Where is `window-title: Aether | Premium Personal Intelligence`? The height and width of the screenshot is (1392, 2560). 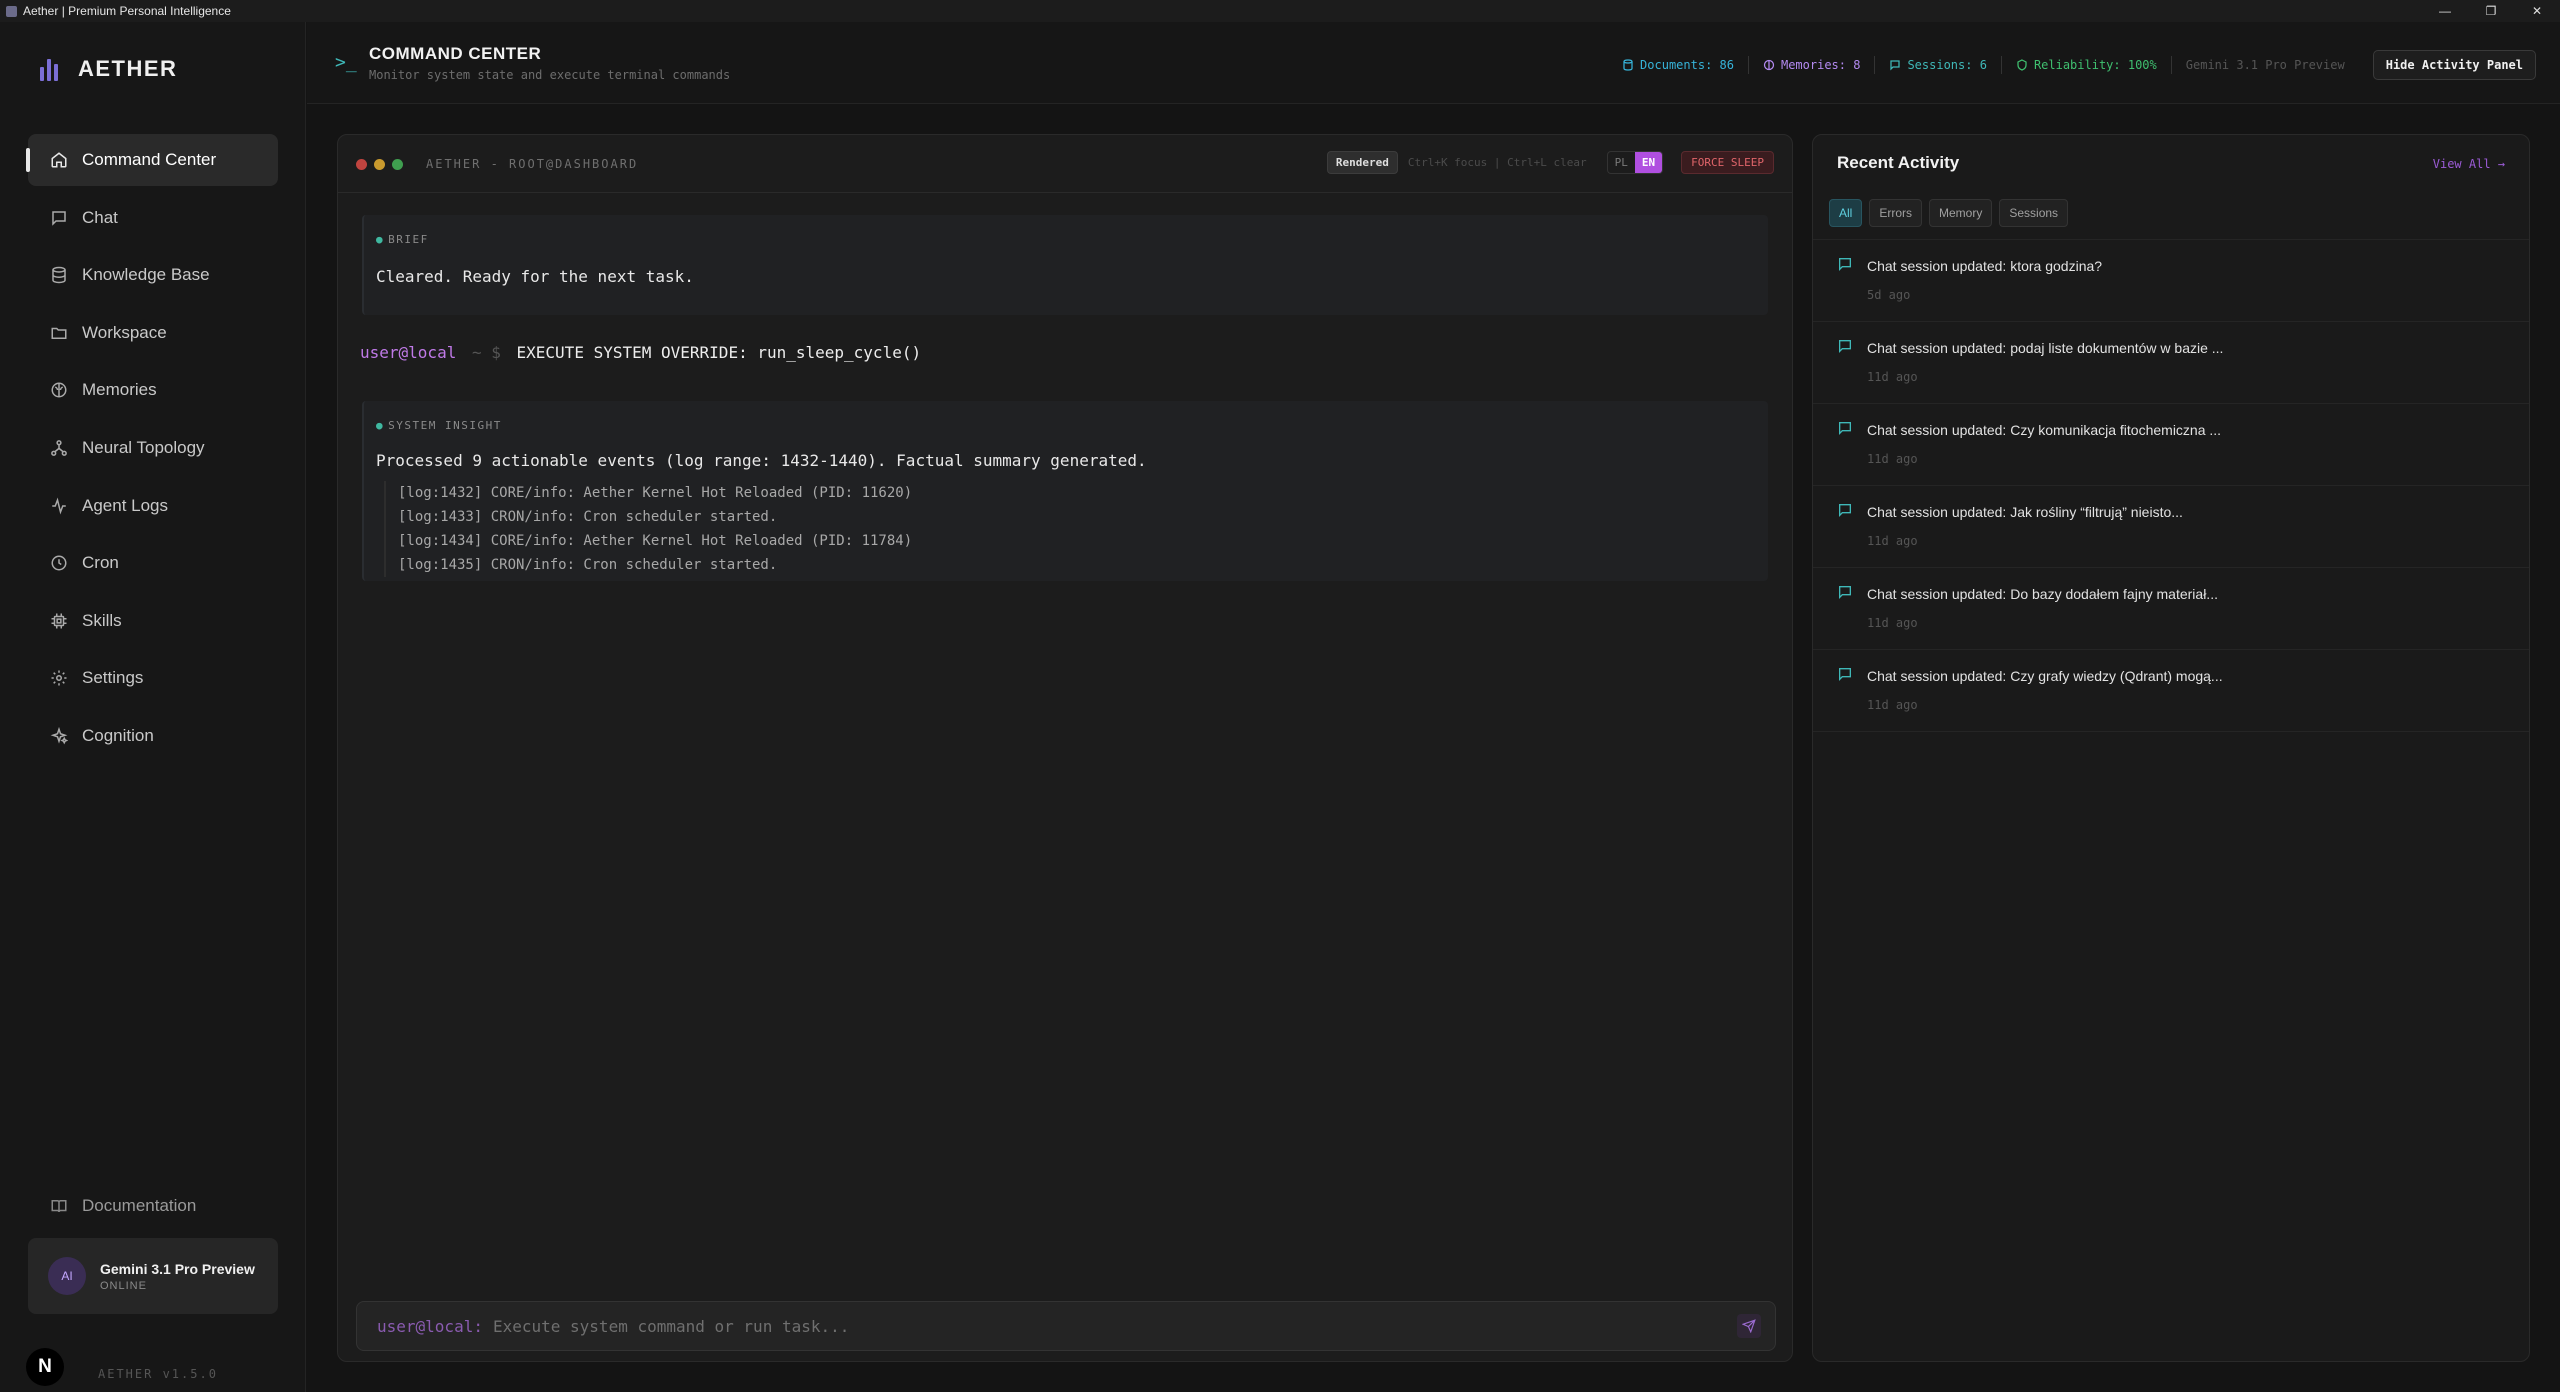
window-title: Aether | Premium Personal Intelligence is located at coordinates (127, 11).